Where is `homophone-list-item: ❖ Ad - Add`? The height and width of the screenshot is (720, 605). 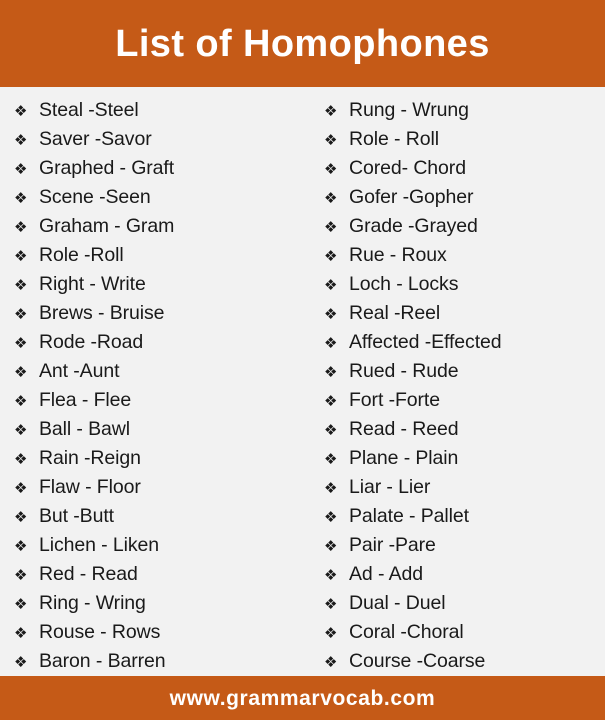
homophone-list-item: ❖ Ad - Add is located at coordinates (464, 574).